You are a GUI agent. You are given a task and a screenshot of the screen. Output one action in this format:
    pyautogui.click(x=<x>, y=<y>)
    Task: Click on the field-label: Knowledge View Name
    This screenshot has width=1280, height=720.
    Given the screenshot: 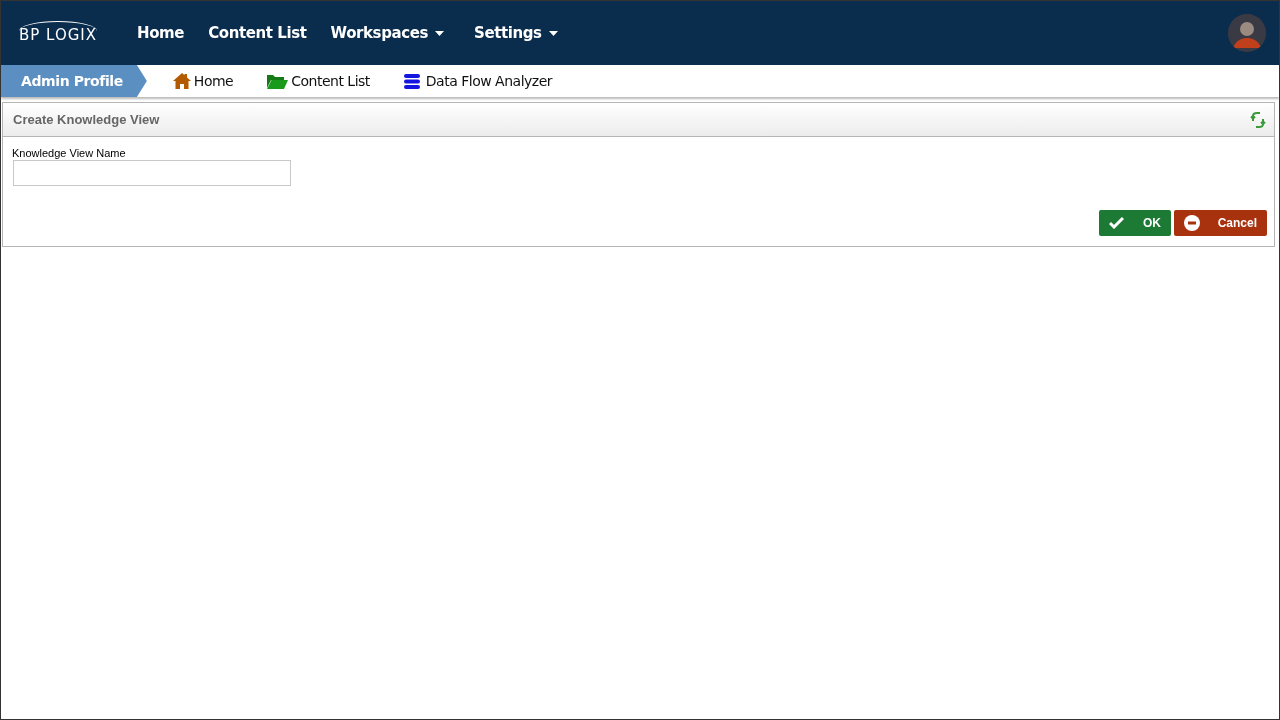 What is the action you would take?
    pyautogui.click(x=69, y=153)
    